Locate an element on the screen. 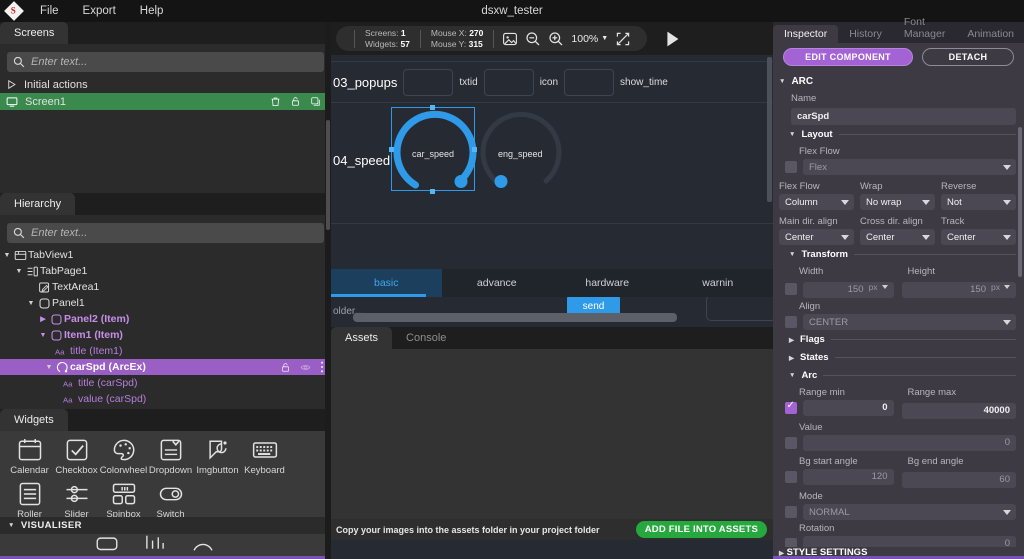  preview-tab-advance: advance is located at coordinates (497, 283).